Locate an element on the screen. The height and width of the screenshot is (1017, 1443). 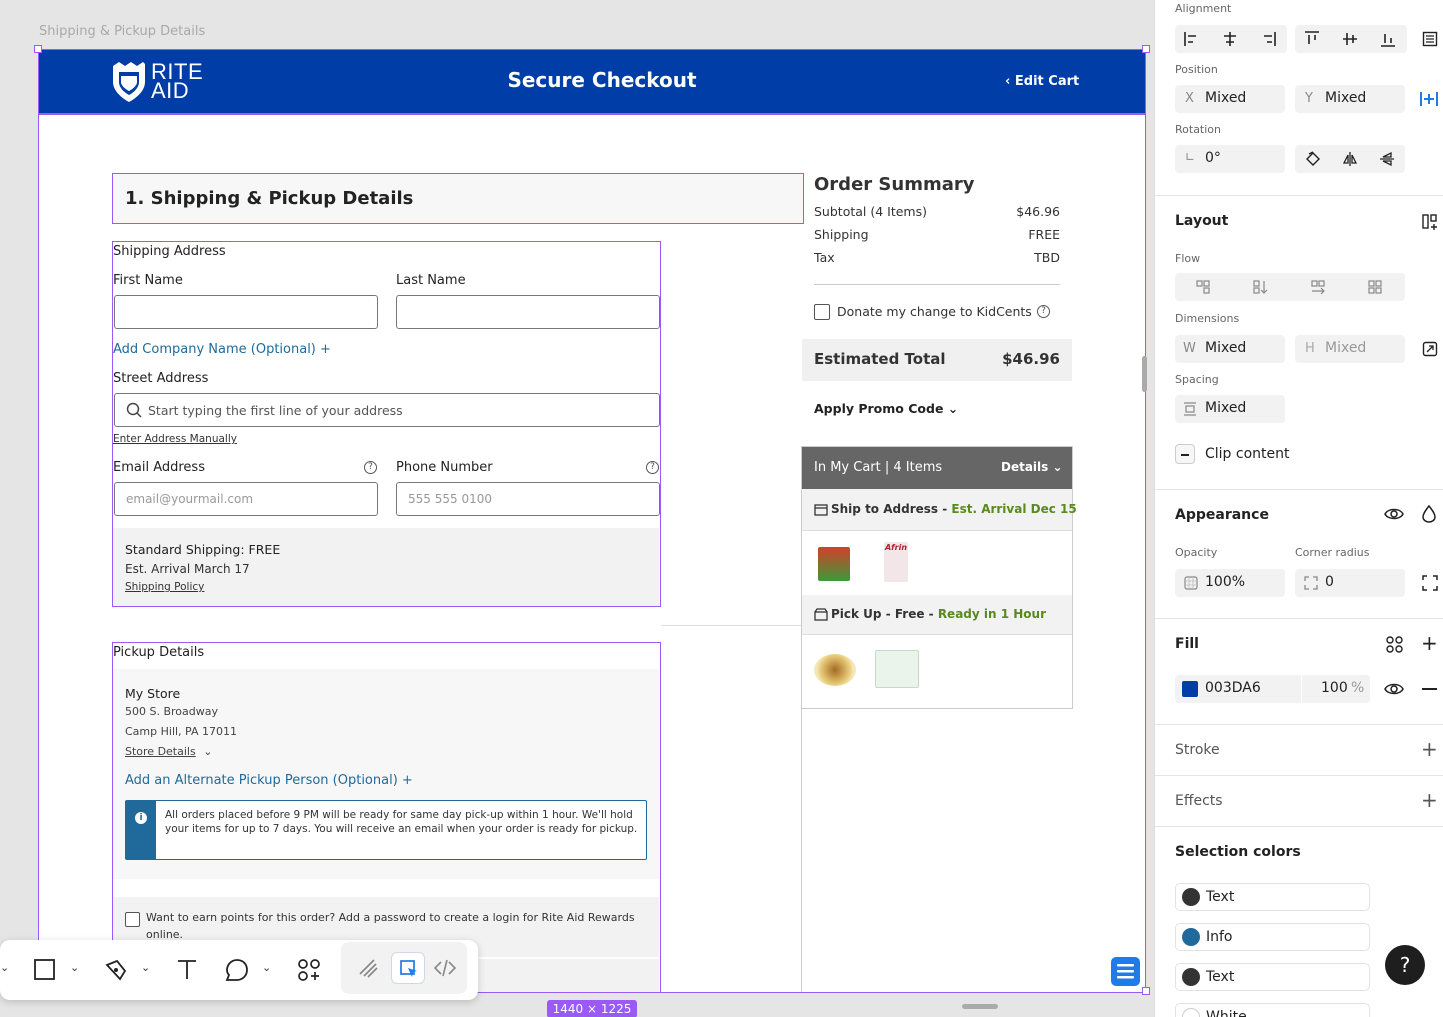
apply-promo-toggle: Apply Promo Code ⌄ is located at coordinates (886, 408).